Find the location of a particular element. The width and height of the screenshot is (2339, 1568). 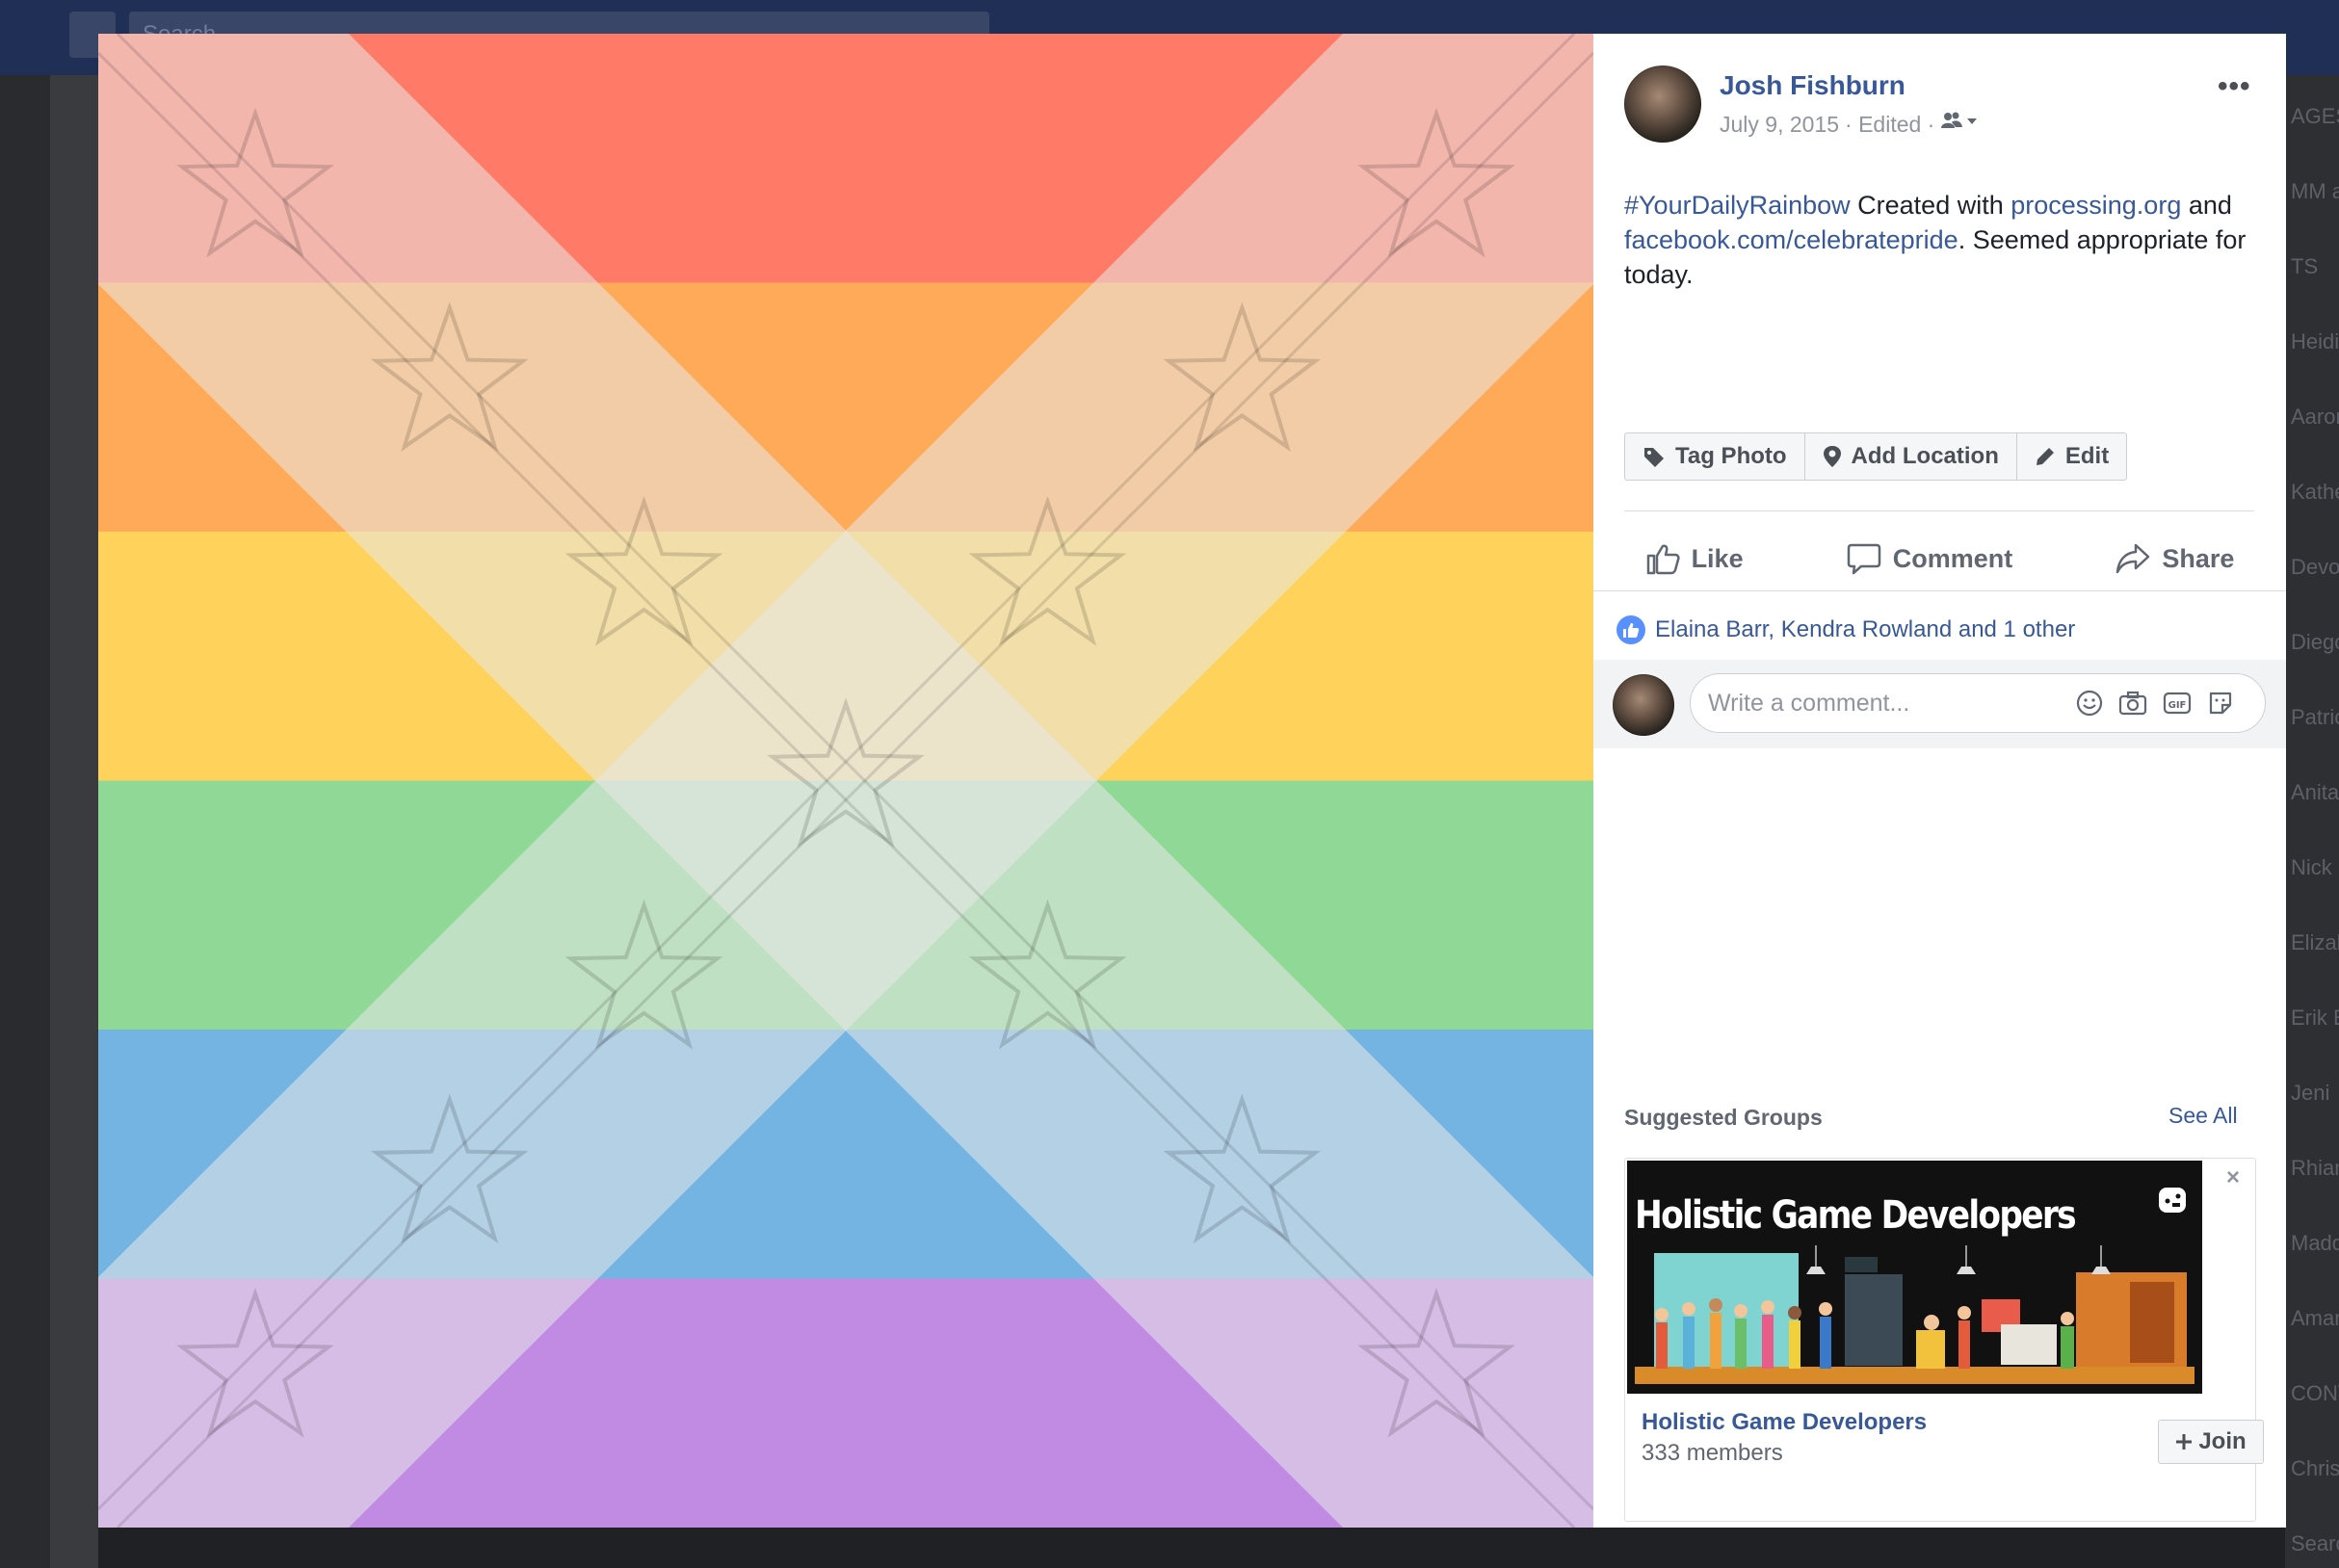

edit-label: Edit is located at coordinates (2087, 456).